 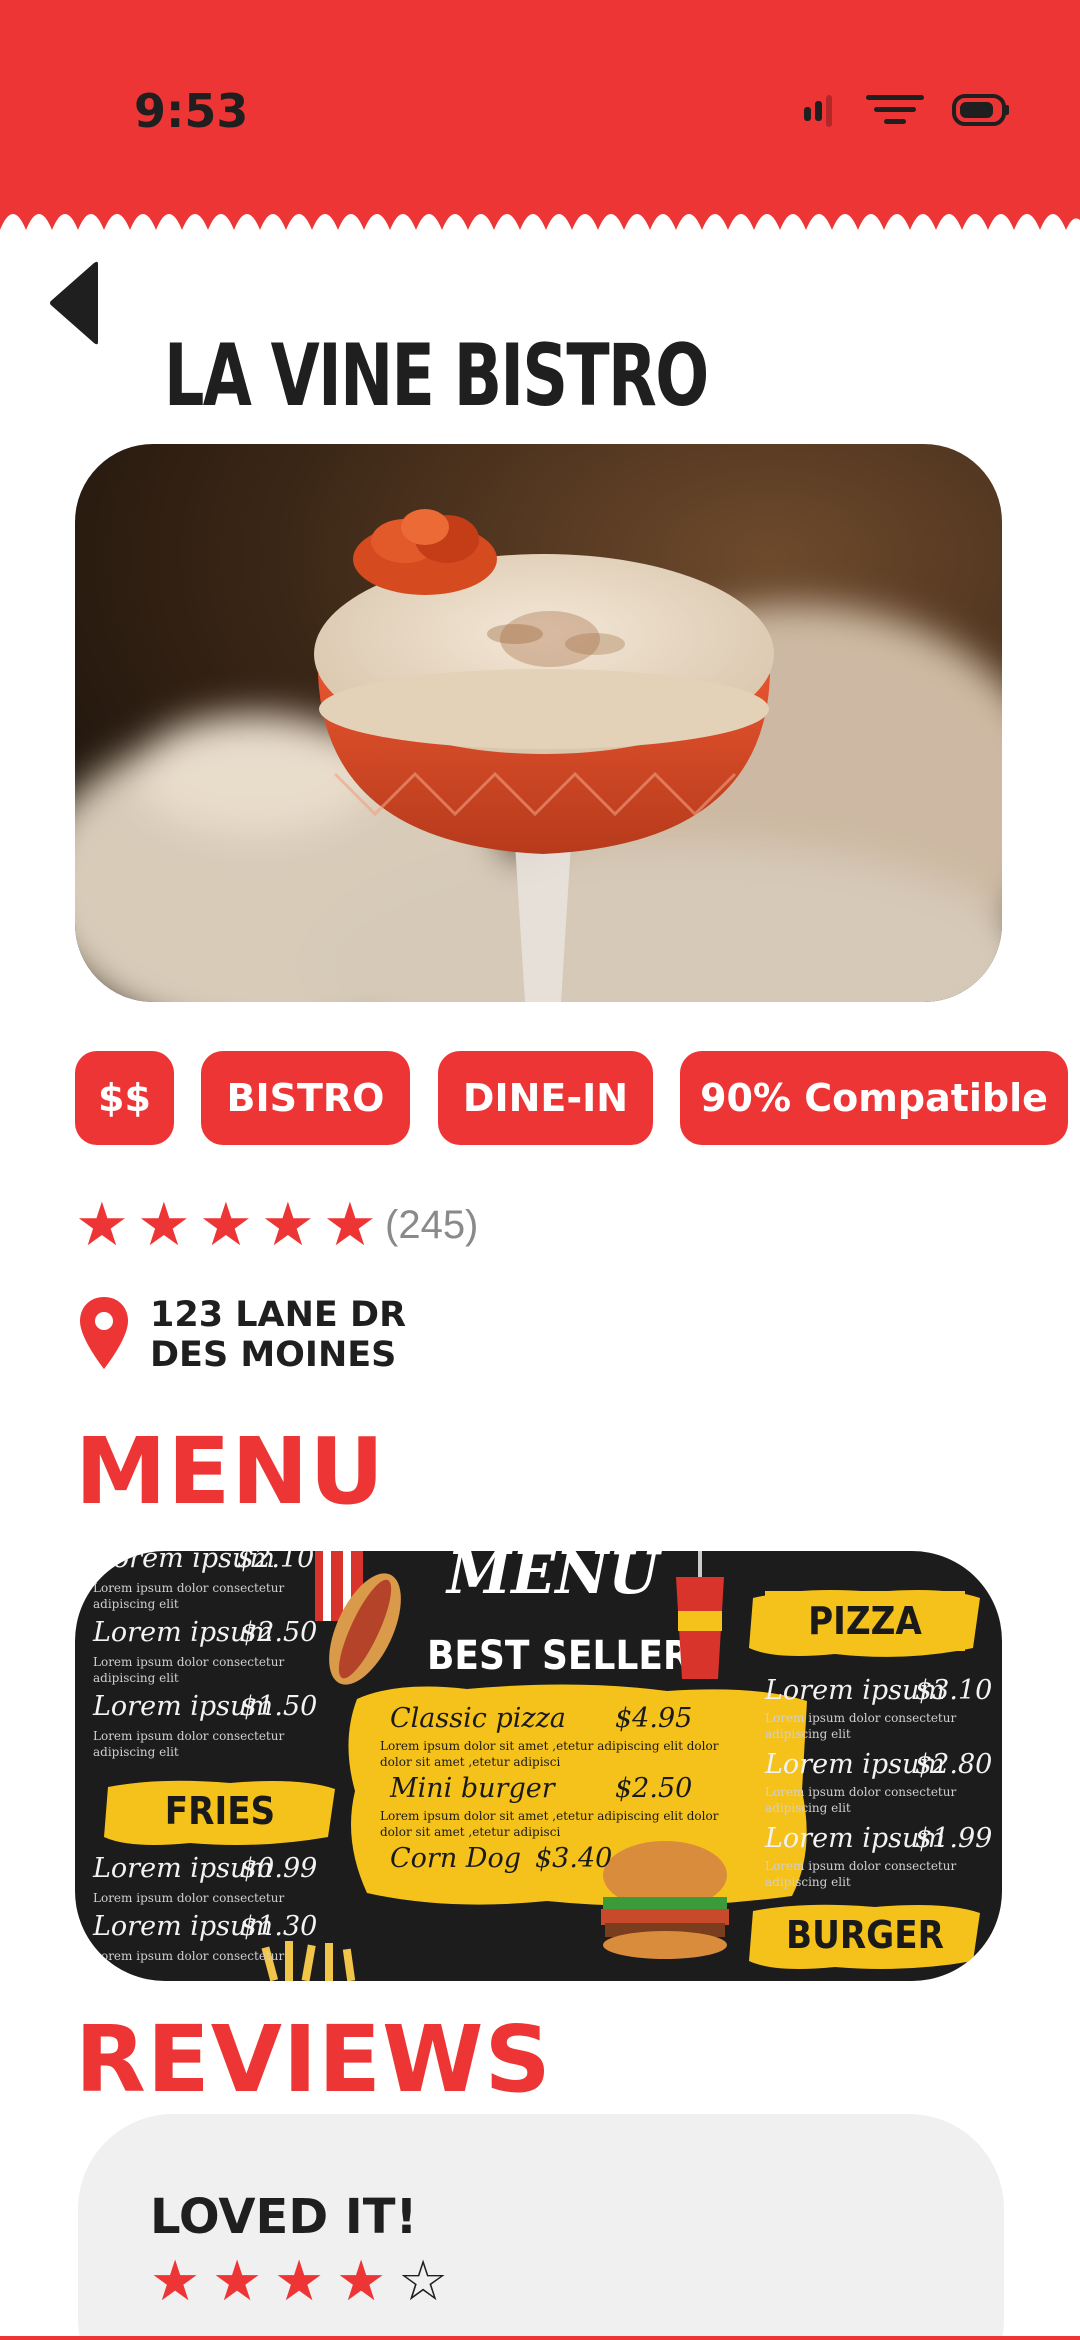 I want to click on back-triangle-icon, so click(x=75, y=303).